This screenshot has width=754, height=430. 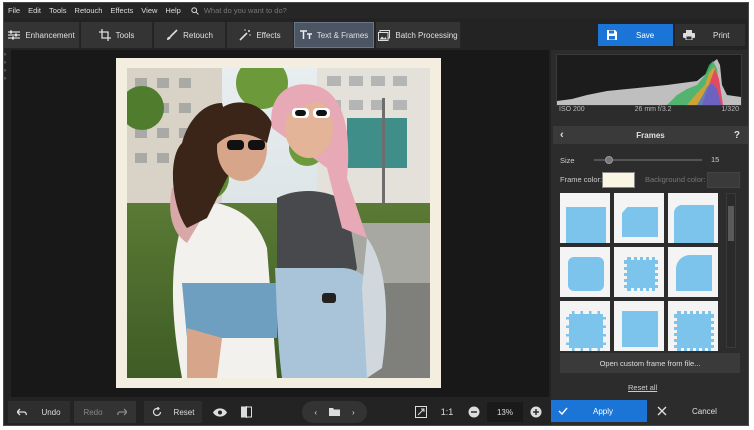 I want to click on save-label: Save, so click(x=645, y=35).